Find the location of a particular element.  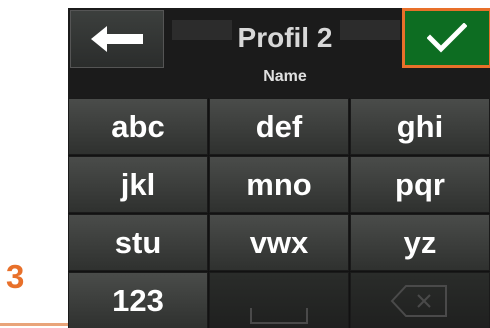

key-space is located at coordinates (279, 300).